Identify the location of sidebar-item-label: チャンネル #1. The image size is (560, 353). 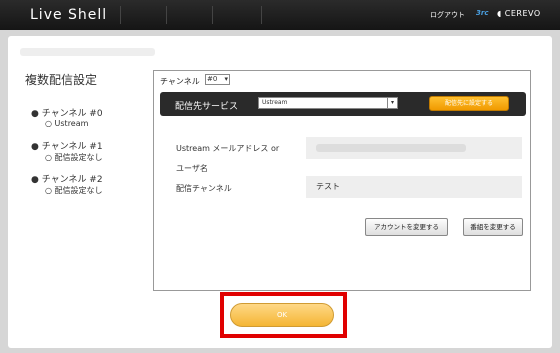
(72, 147).